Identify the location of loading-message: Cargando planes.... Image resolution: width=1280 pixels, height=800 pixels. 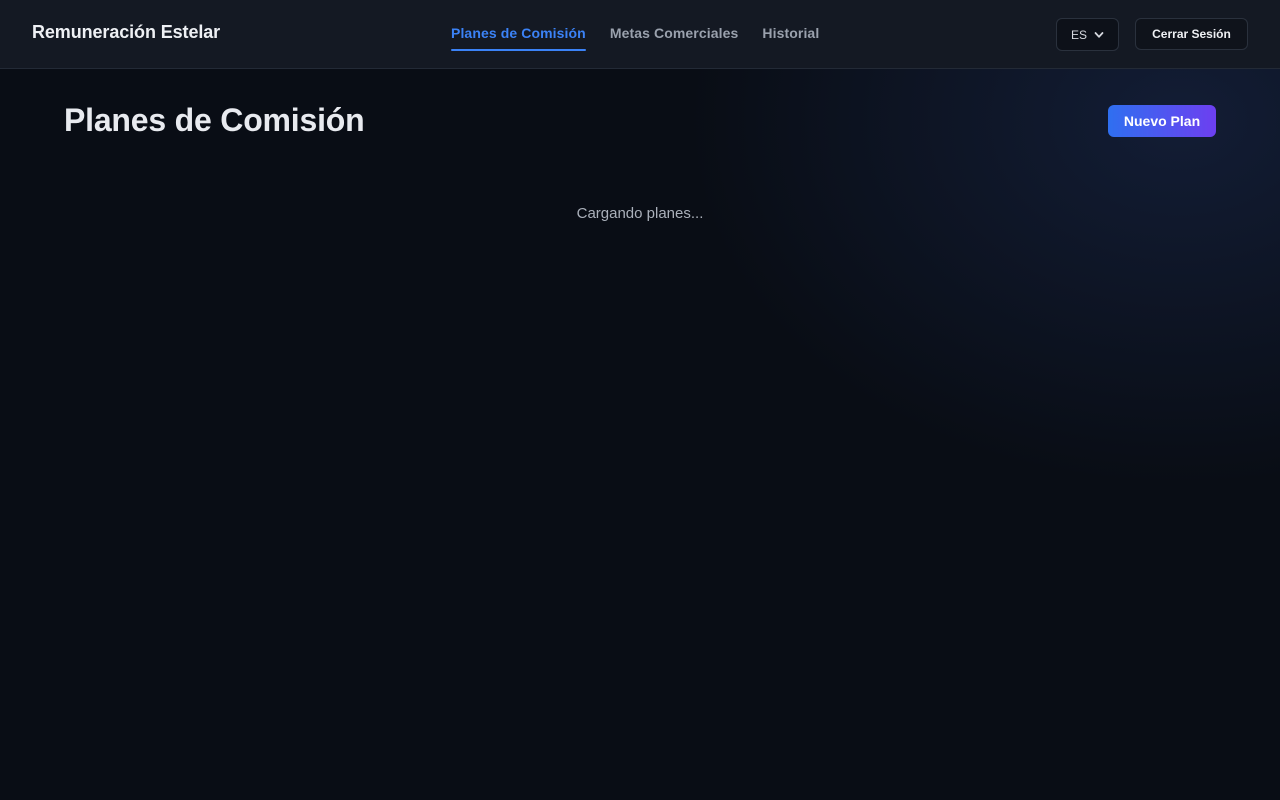
(640, 213).